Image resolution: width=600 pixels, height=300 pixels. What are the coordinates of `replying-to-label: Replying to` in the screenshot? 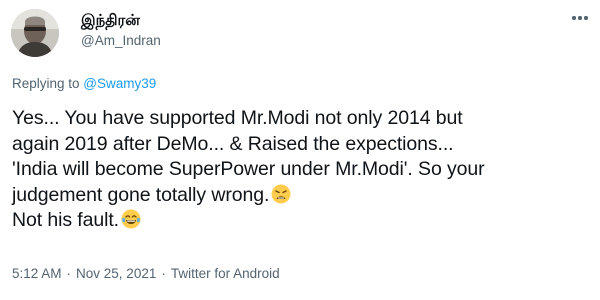 It's located at (48, 83).